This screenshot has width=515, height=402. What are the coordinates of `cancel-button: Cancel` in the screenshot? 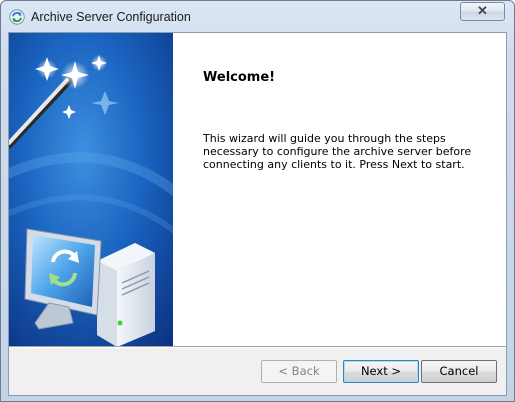 It's located at (459, 371).